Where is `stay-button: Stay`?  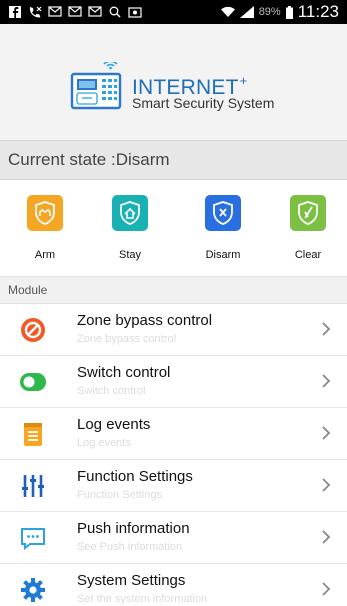 stay-button: Stay is located at coordinates (130, 228).